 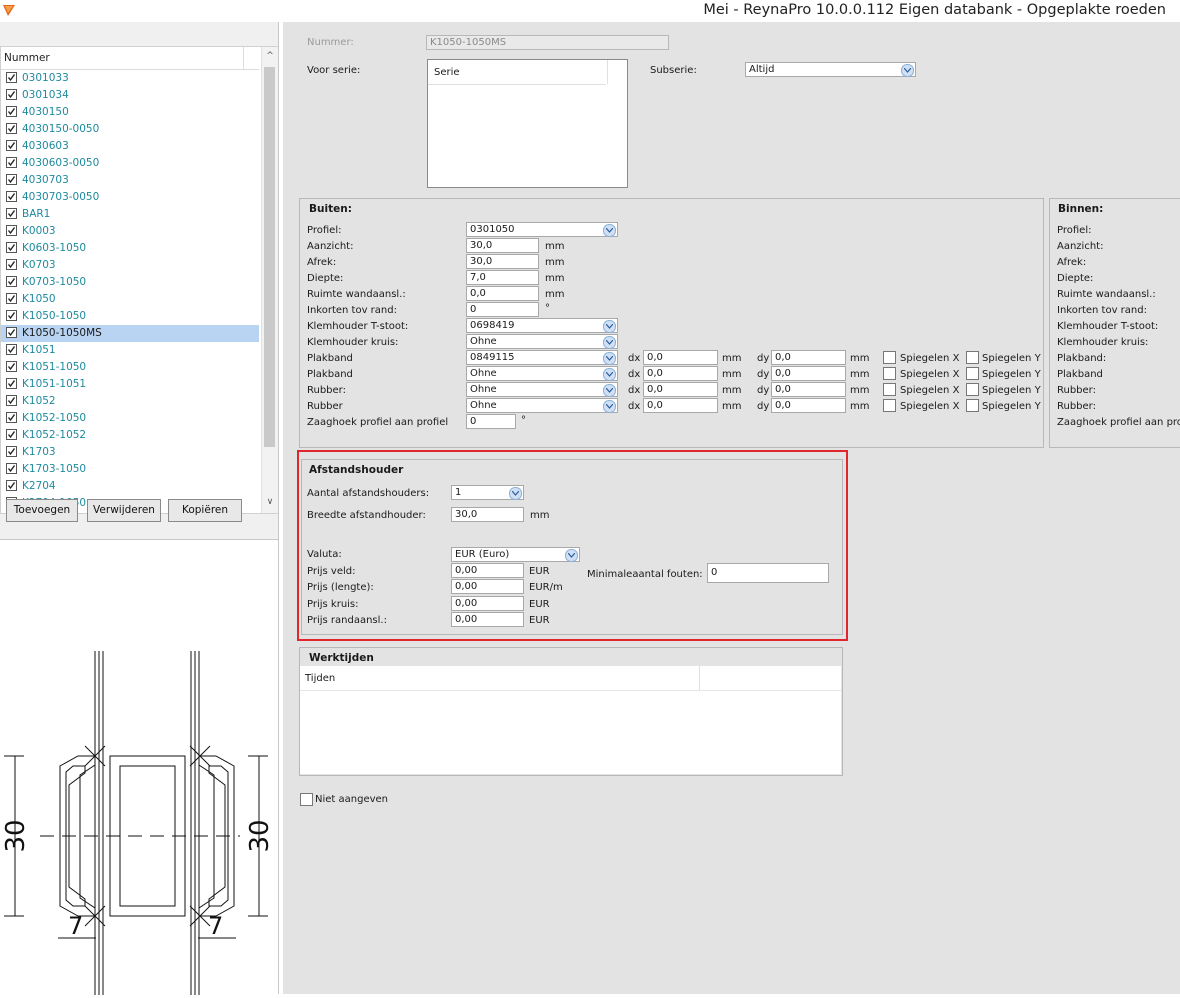 I want to click on list-item: K1052-1052, so click(x=130, y=435).